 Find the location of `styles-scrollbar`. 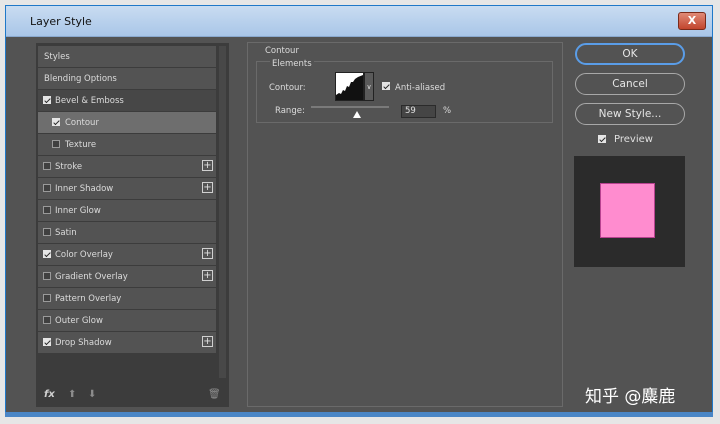

styles-scrollbar is located at coordinates (222, 212).